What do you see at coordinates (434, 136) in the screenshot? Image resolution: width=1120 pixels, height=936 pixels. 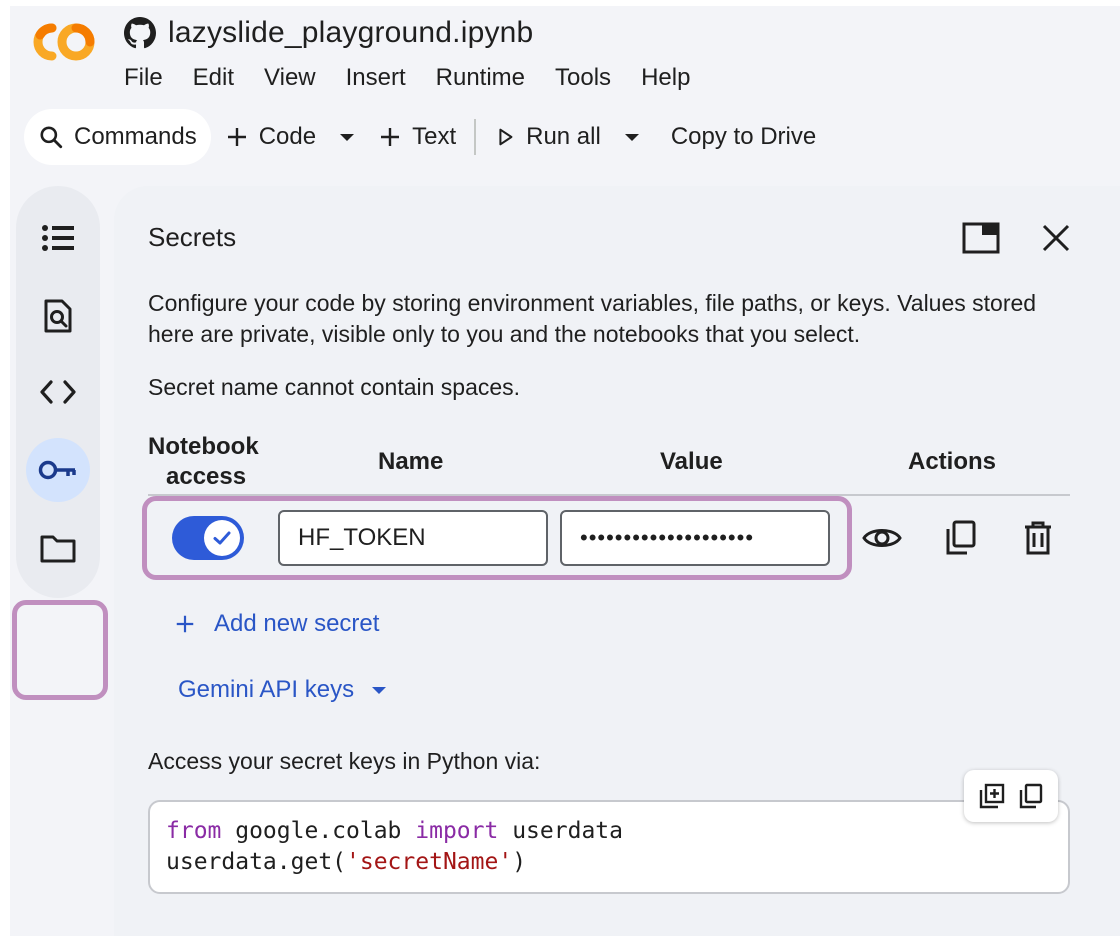 I see `add-text-label: Text` at bounding box center [434, 136].